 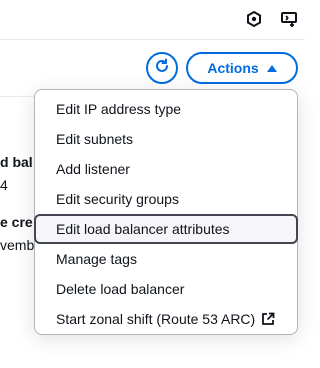 I want to click on menu-item-add-listener: Add listener, so click(x=166, y=169).